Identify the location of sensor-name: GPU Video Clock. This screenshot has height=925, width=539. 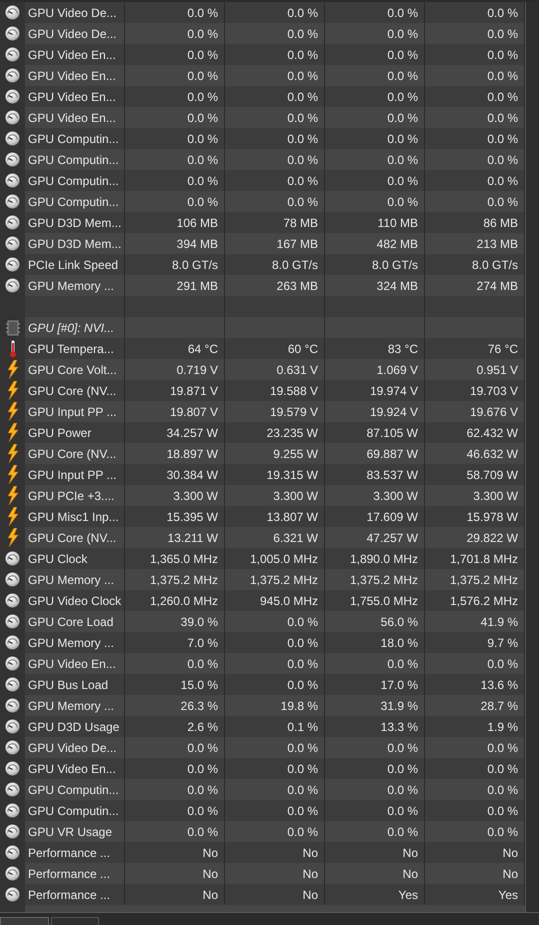
(75, 601).